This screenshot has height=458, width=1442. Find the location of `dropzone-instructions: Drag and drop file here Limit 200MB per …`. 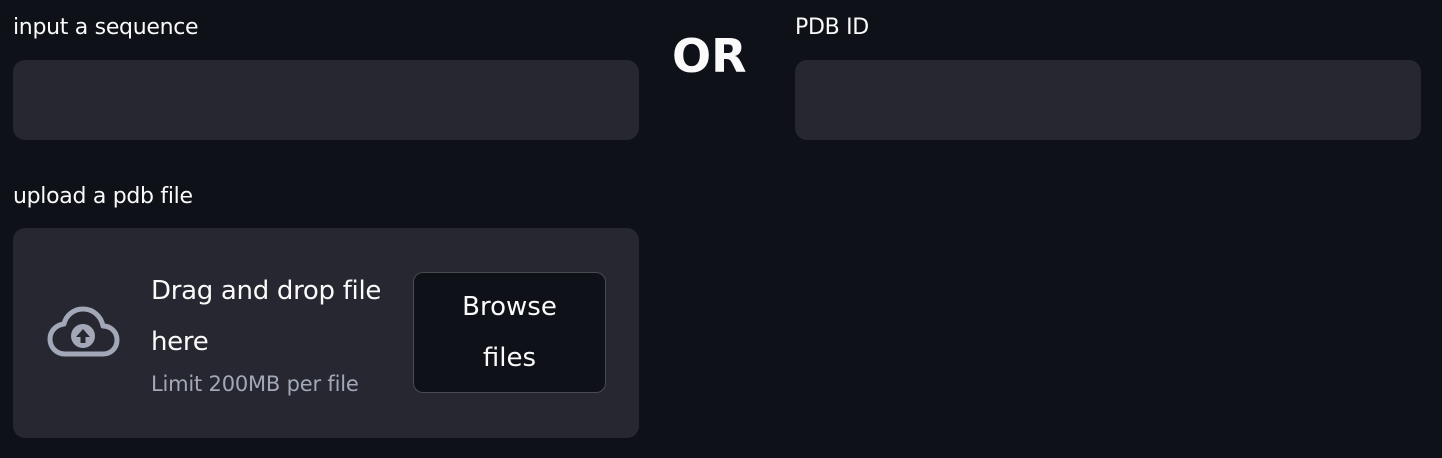

dropzone-instructions: Drag and drop file here Limit 200MB per … is located at coordinates (281, 332).